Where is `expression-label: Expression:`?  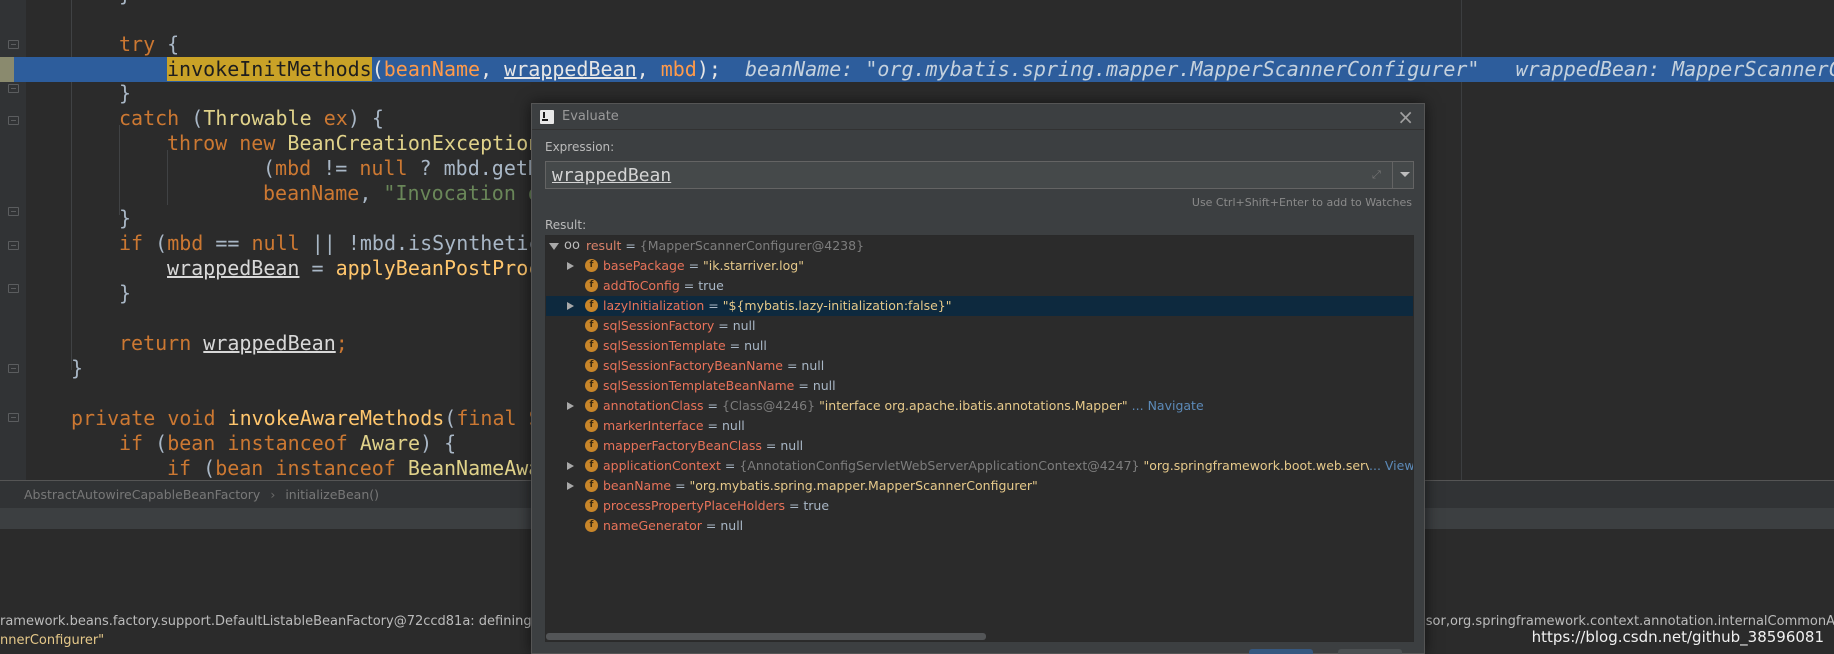 expression-label: Expression: is located at coordinates (580, 147).